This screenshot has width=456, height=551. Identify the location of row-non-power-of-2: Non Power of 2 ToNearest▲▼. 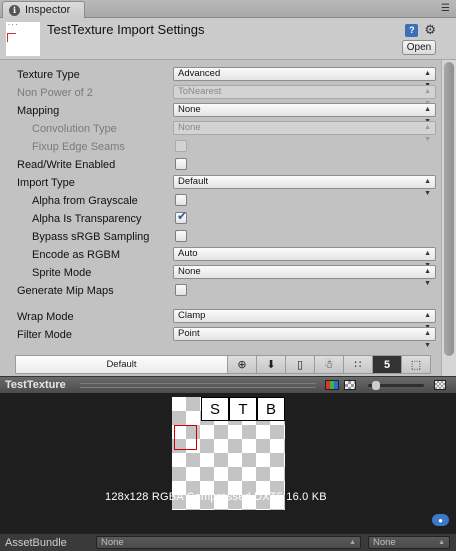
(220, 95).